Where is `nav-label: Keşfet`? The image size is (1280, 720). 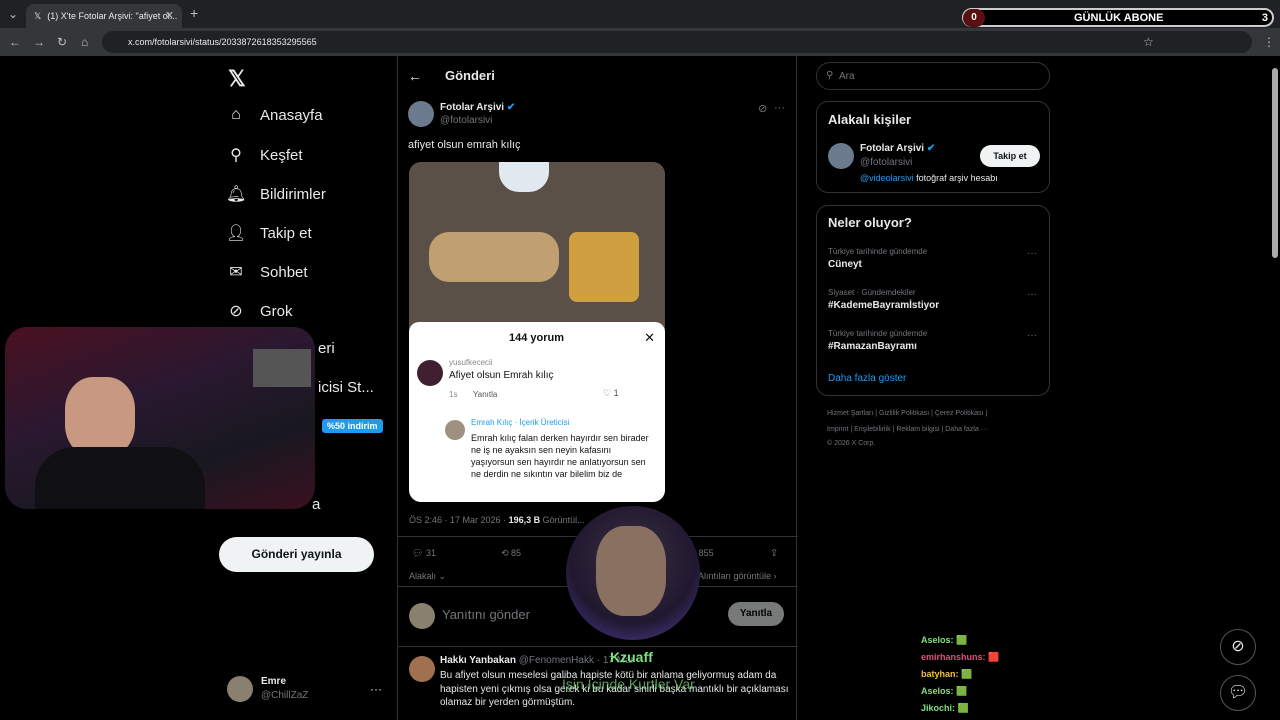 nav-label: Keşfet is located at coordinates (281, 155).